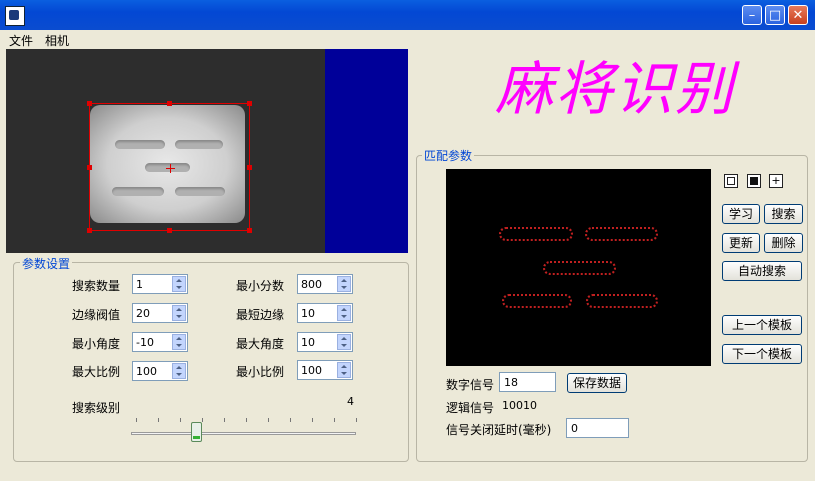 Image resolution: width=815 pixels, height=481 pixels. I want to click on delete-button: 删除, so click(783, 243).